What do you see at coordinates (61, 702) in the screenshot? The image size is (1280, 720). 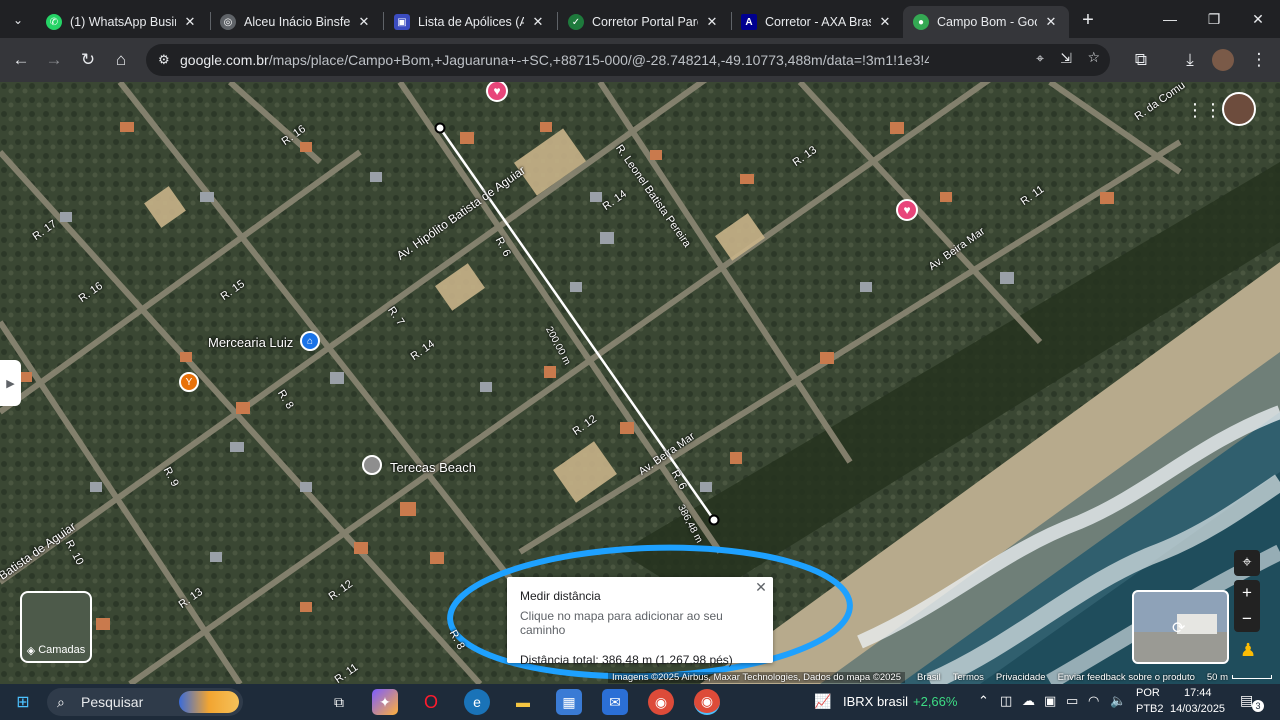 I see `search-icon: ⌕` at bounding box center [61, 702].